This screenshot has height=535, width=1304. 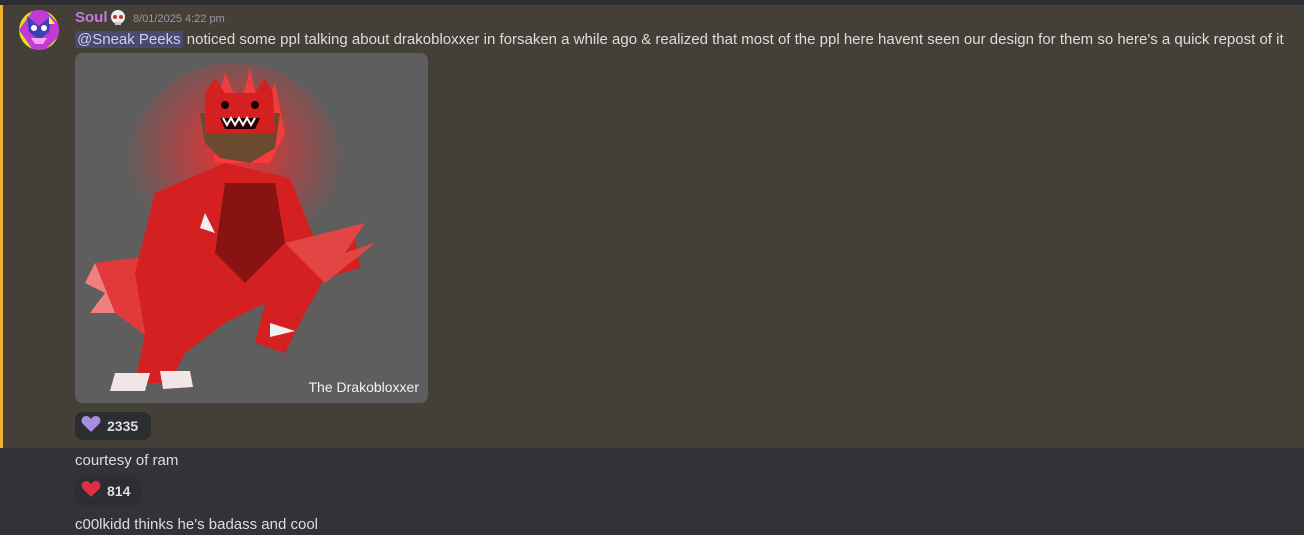 I want to click on role-mention: @Sneak Peeks, so click(x=129, y=39).